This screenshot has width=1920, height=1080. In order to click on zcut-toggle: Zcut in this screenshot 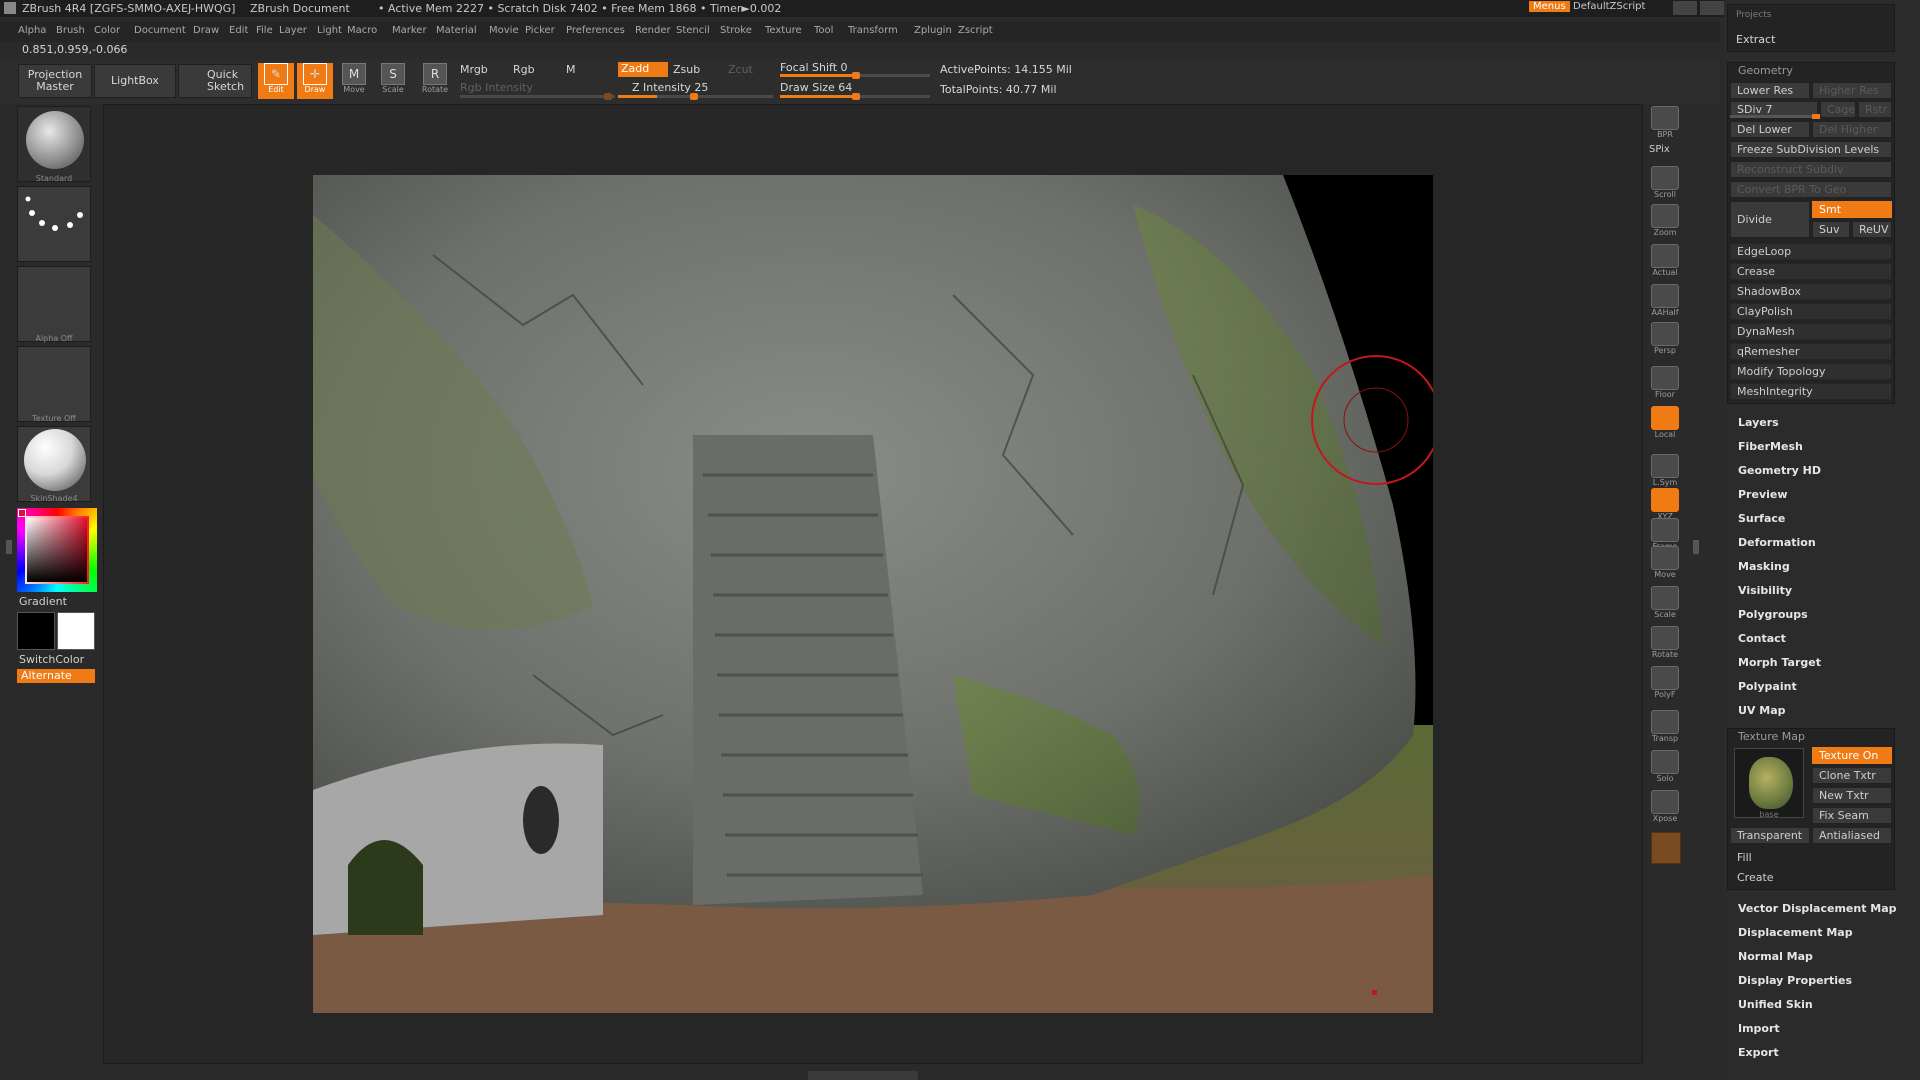, I will do `click(740, 69)`.